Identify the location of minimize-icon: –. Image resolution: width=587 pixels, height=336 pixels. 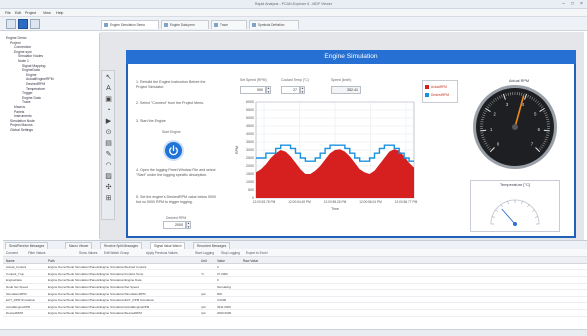
(563, 4).